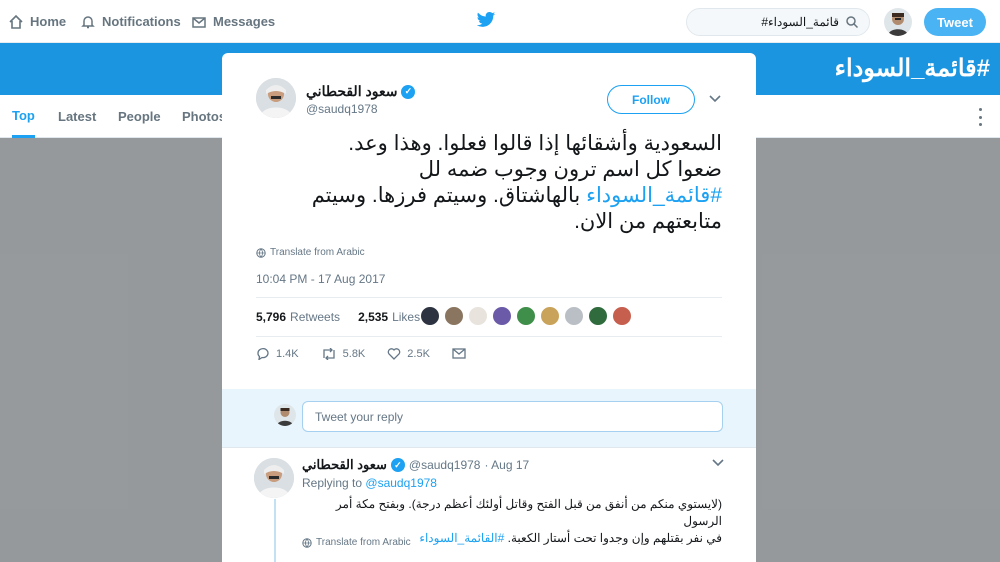  Describe the element at coordinates (648, 221) in the screenshot. I see `tweet-text-line: متابعتهم من الان.` at that location.